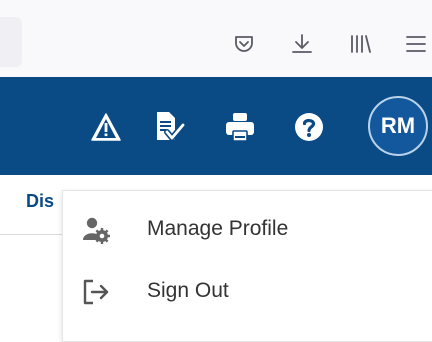 This screenshot has height=342, width=432. What do you see at coordinates (247, 291) in the screenshot?
I see `menu-item-sign-out: Sign Out` at bounding box center [247, 291].